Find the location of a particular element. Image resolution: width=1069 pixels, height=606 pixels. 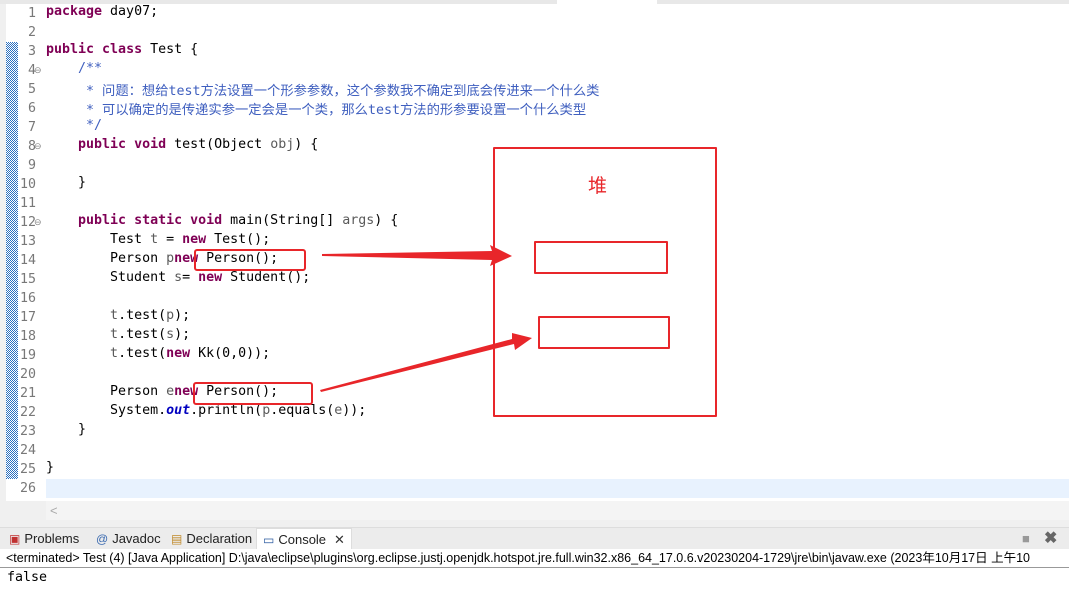

tab-console: ▭ Console ✕ is located at coordinates (304, 539).